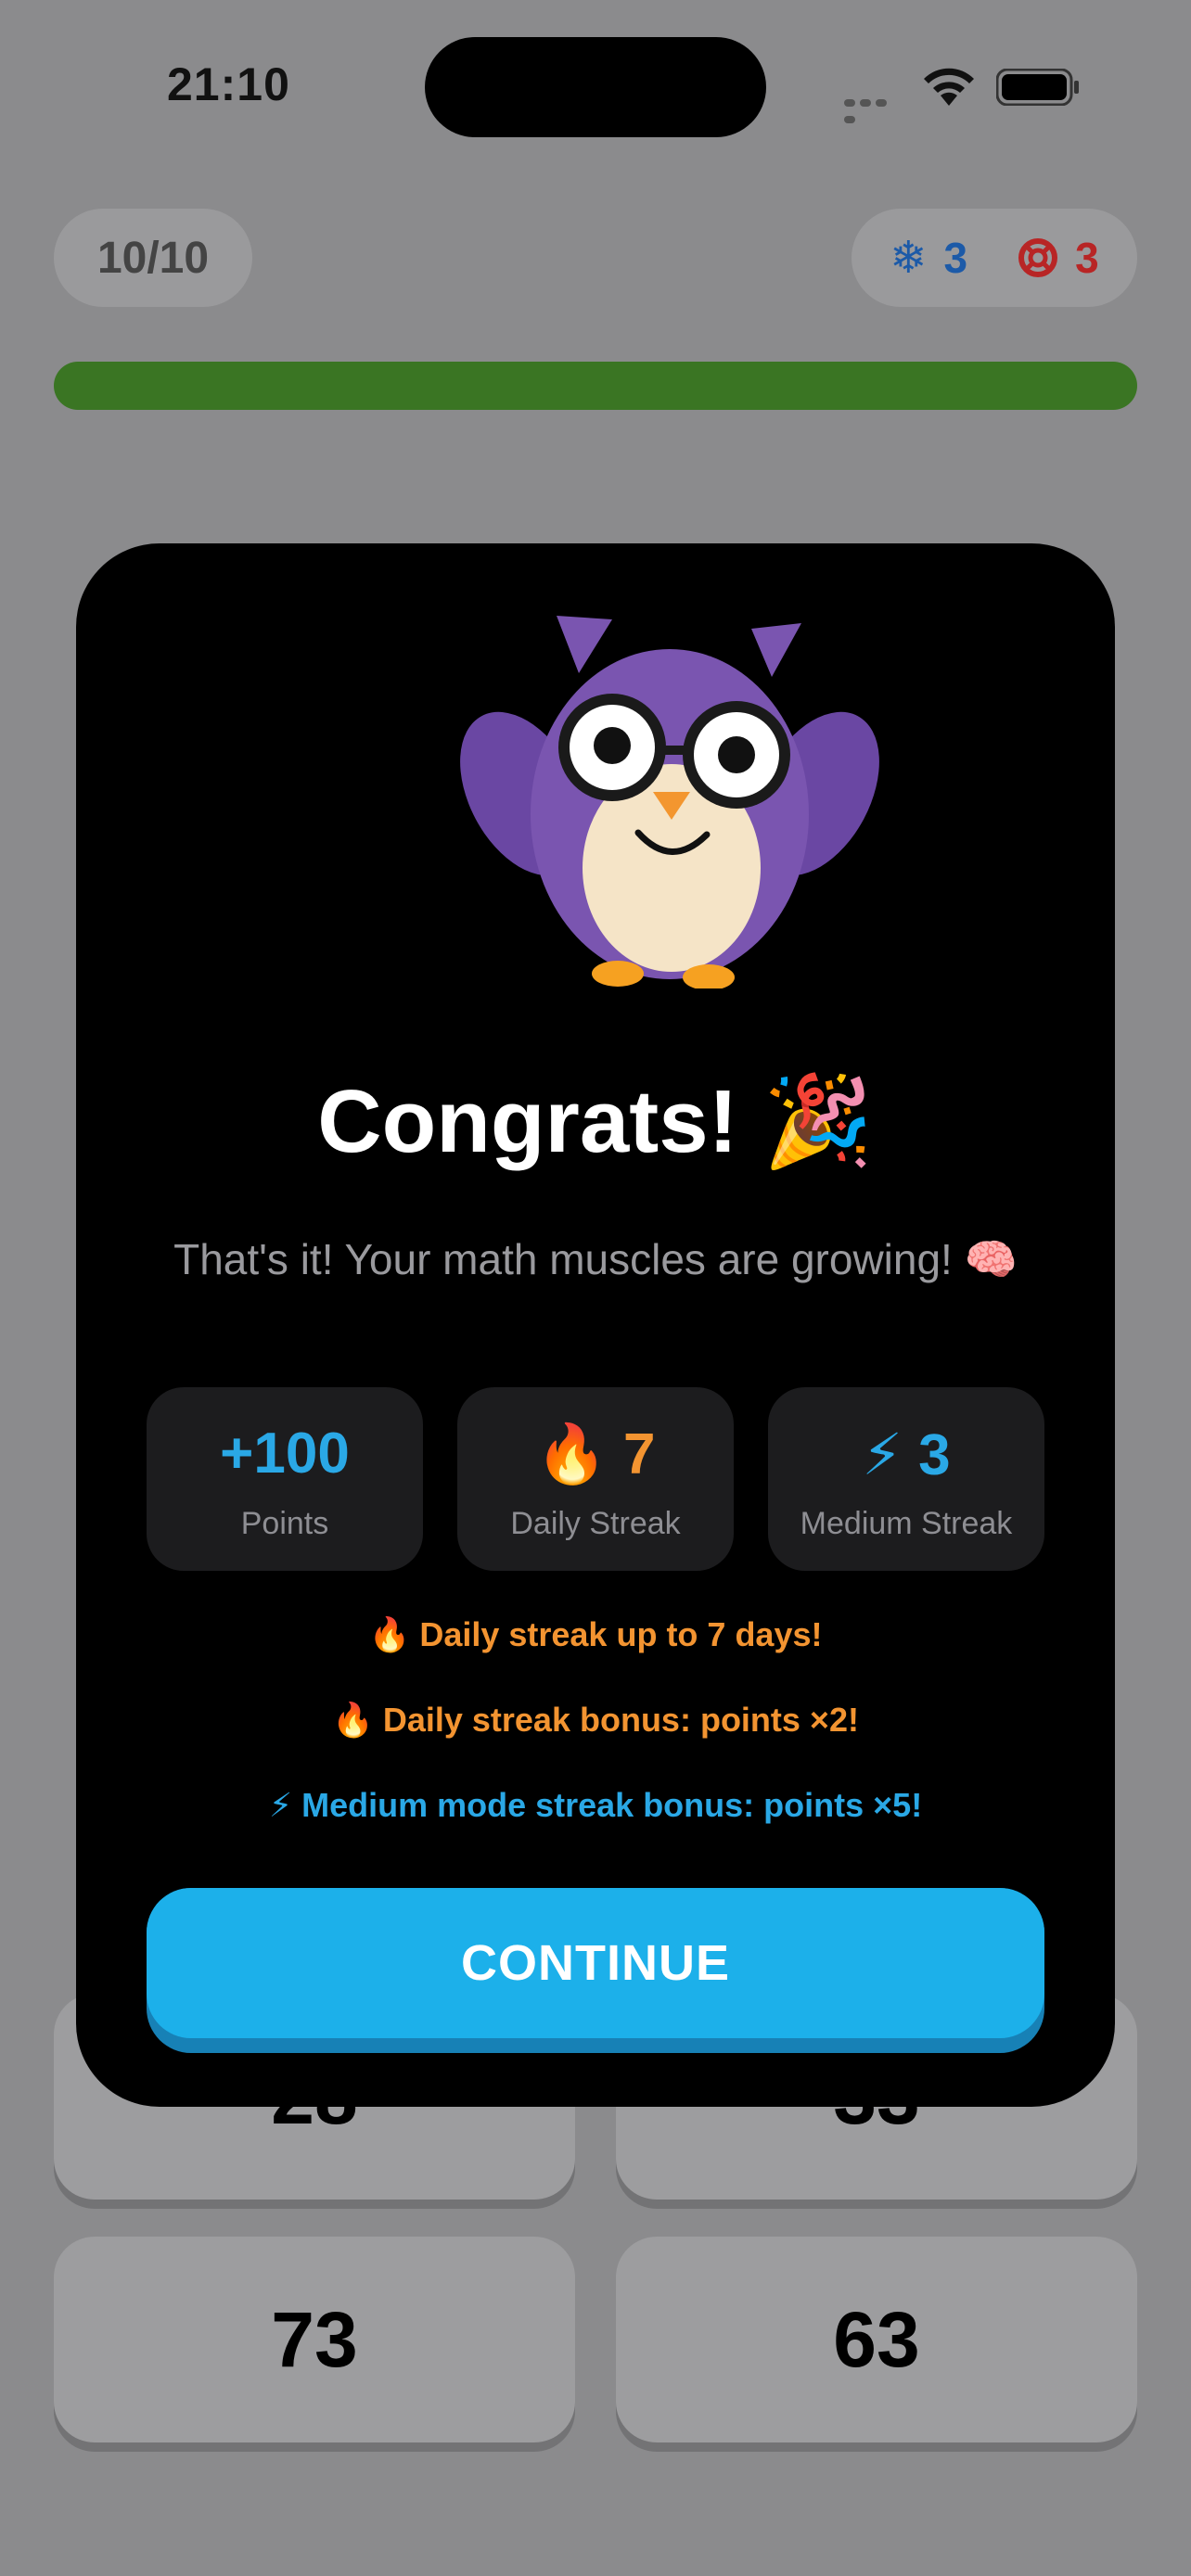 The width and height of the screenshot is (1191, 2576). I want to click on wifi-icon, so click(949, 87).